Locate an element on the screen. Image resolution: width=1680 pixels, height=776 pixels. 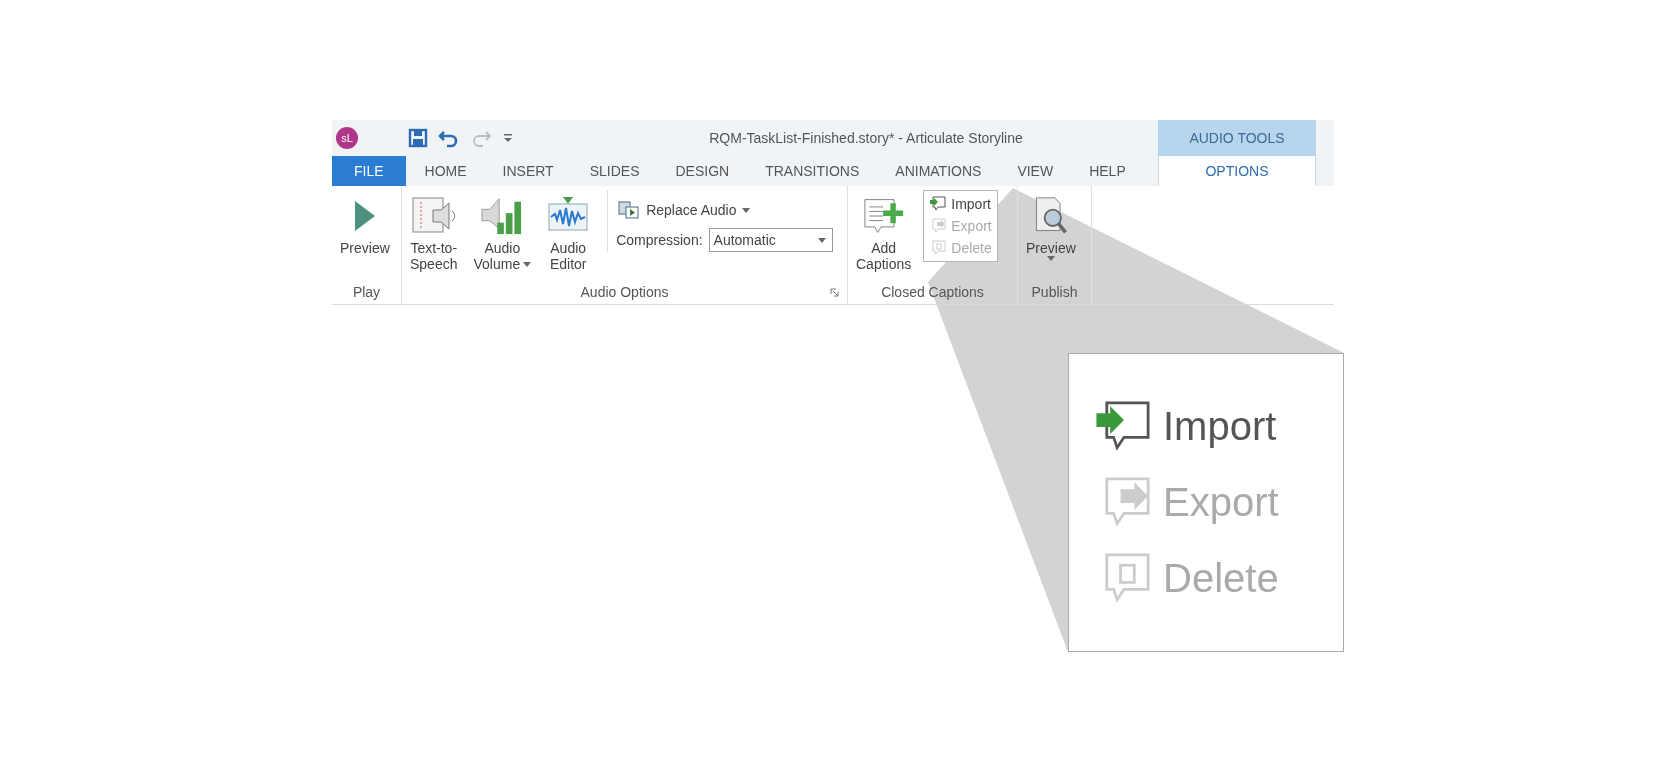
command-label: Import is located at coordinates (1220, 426).